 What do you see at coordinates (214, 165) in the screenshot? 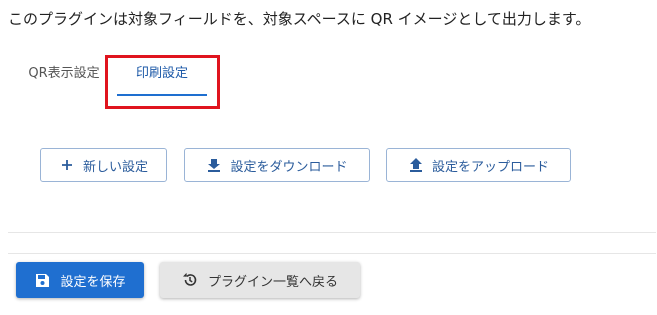
I see `download-icon` at bounding box center [214, 165].